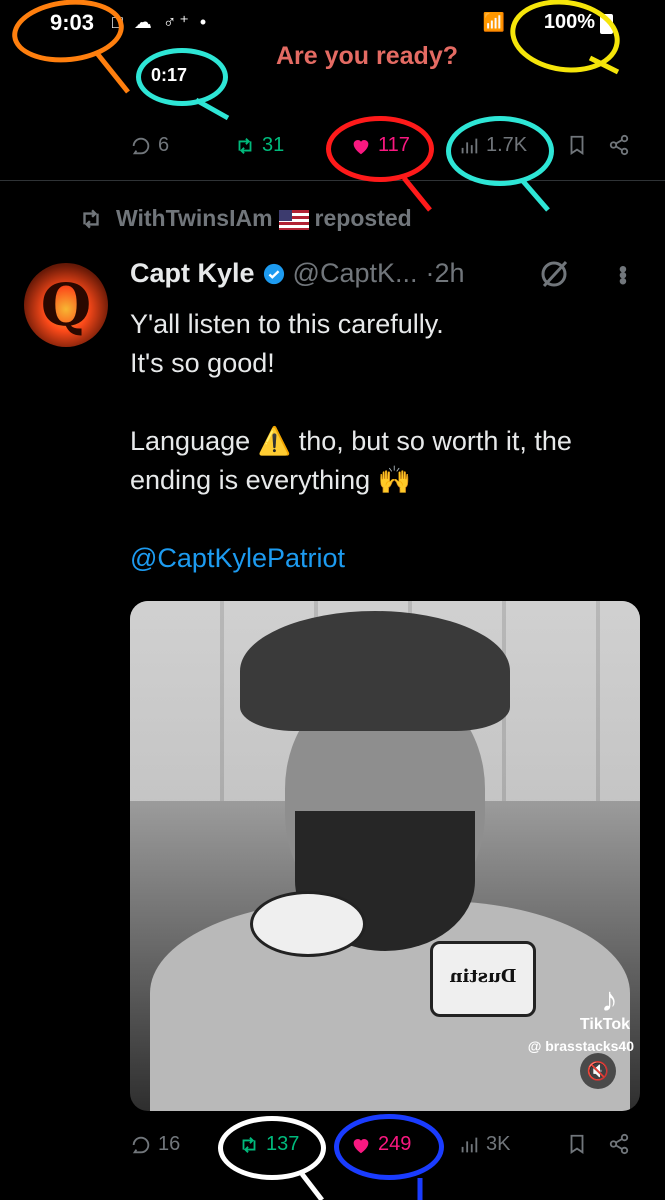 This screenshot has height=1200, width=665. I want to click on verified-badge-icon, so click(273, 273).